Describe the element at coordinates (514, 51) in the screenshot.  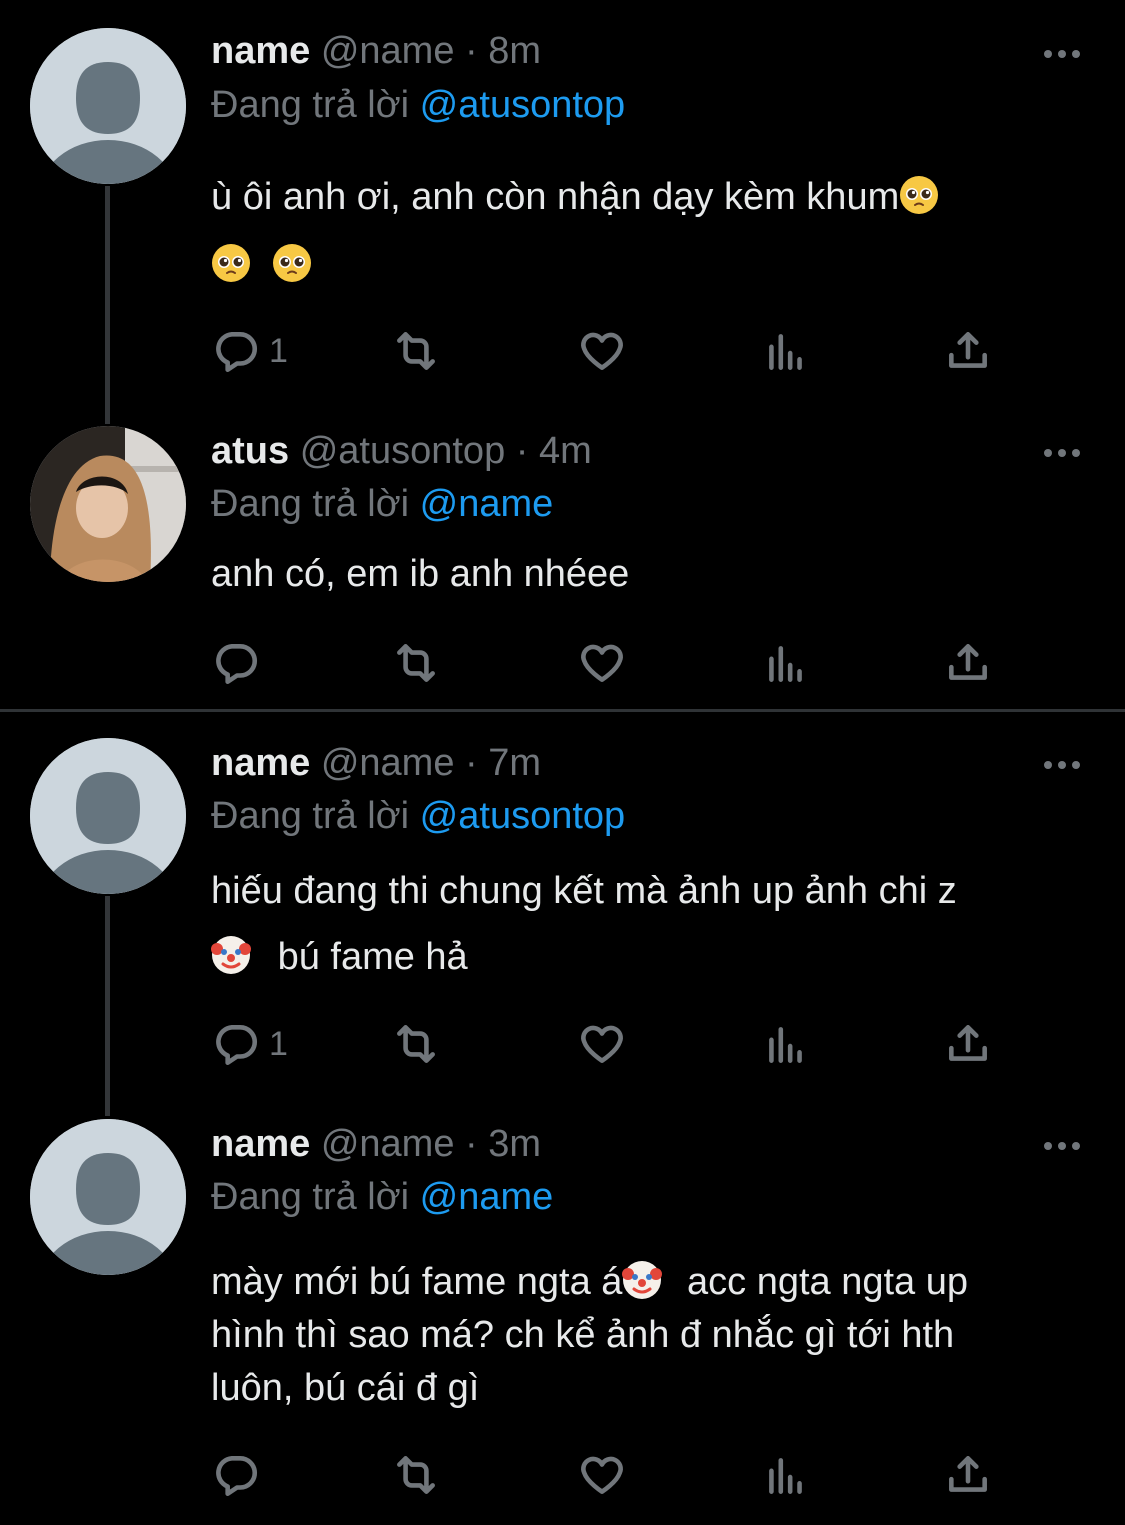
I see `timestamp: 8m` at that location.